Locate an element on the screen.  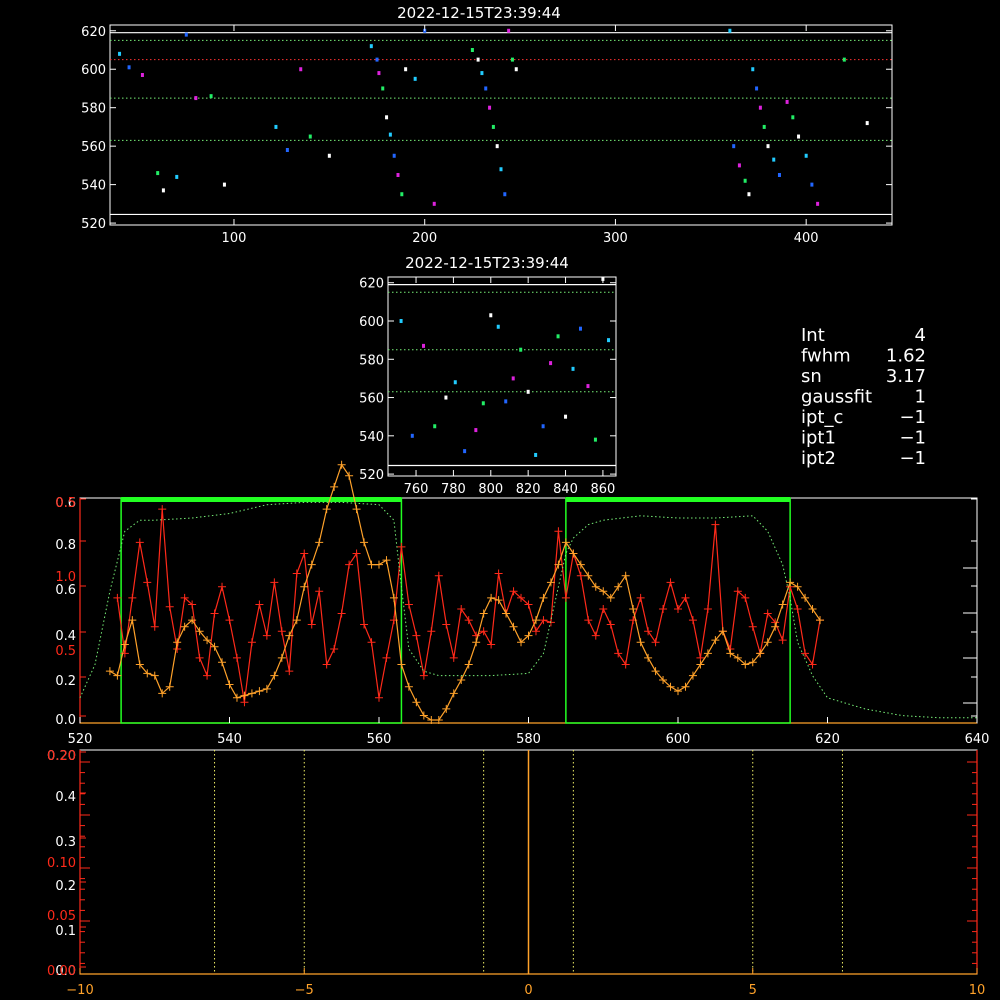
middle-image-panel: 760 780 800 820 840 860 520 540 560 580 600 620 is located at coordinates (488, 386).